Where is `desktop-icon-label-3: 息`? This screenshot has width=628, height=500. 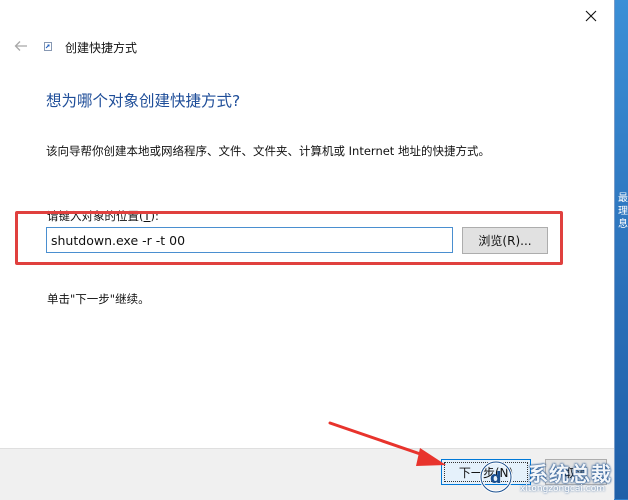
desktop-icon-label-3: 息 is located at coordinates (623, 224).